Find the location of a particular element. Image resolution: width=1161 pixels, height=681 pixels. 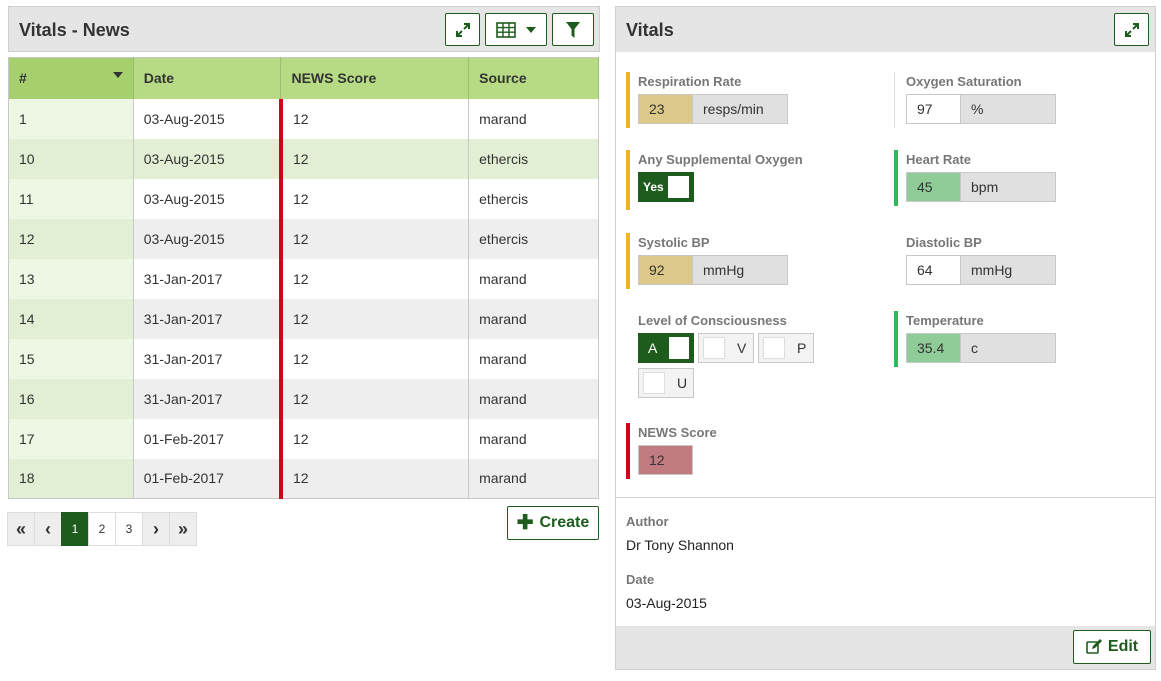

table-row: 15 31-Jan-2017 12 marand is located at coordinates (303, 358).